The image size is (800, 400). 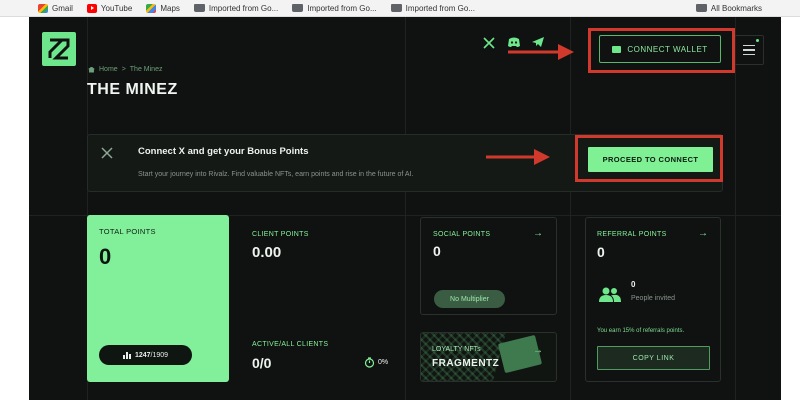 What do you see at coordinates (290, 344) in the screenshot?
I see `active-clients-label: ACTIVE/ALL CLIENTS` at bounding box center [290, 344].